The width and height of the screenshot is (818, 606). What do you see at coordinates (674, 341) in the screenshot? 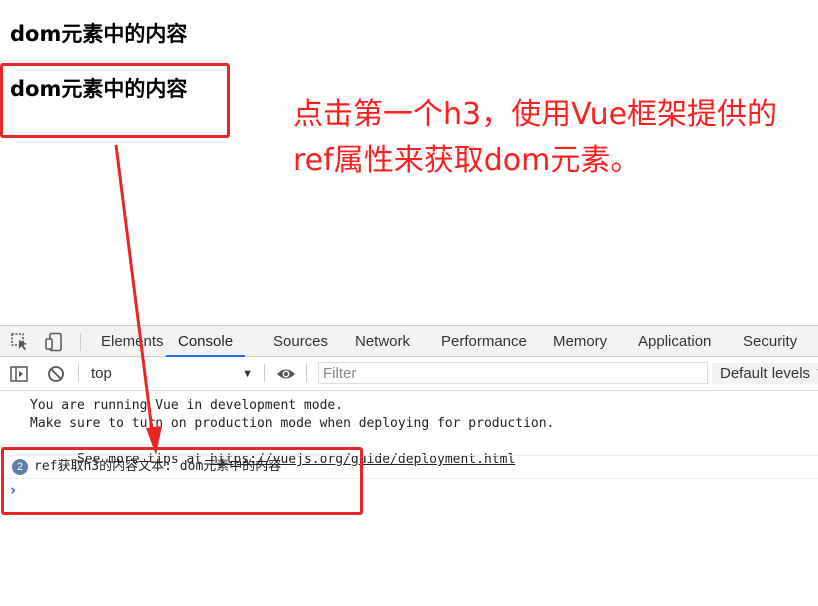
I see `tab-application: Application` at bounding box center [674, 341].